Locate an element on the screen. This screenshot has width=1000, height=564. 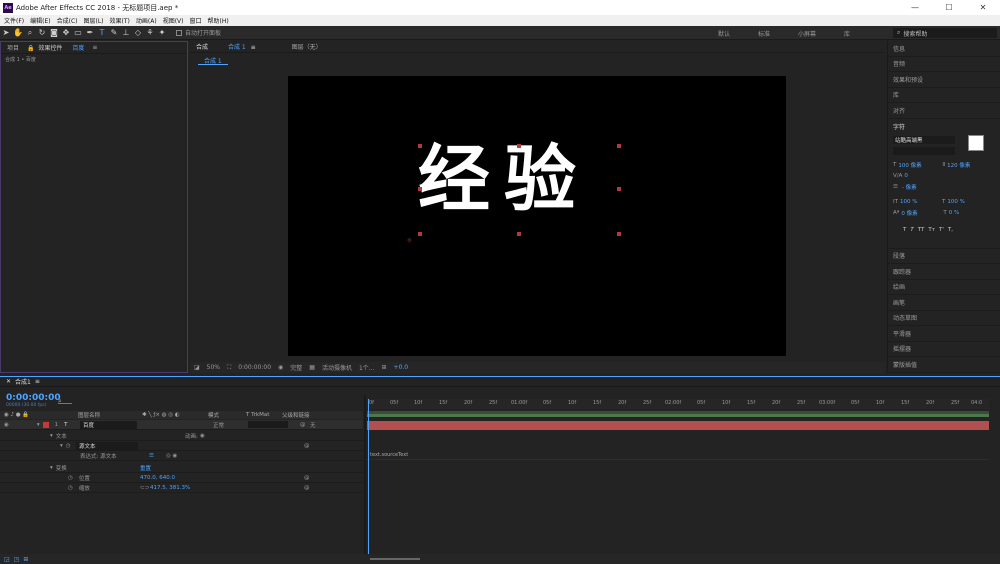
minimize-button: — is located at coordinates (915, 7).